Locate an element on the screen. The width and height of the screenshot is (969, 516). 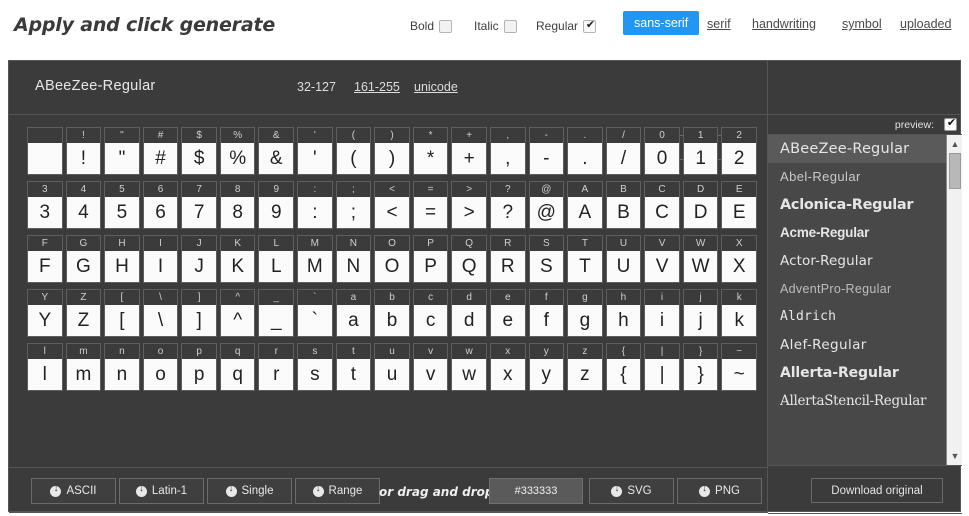
glyph-box: ? is located at coordinates (507, 213).